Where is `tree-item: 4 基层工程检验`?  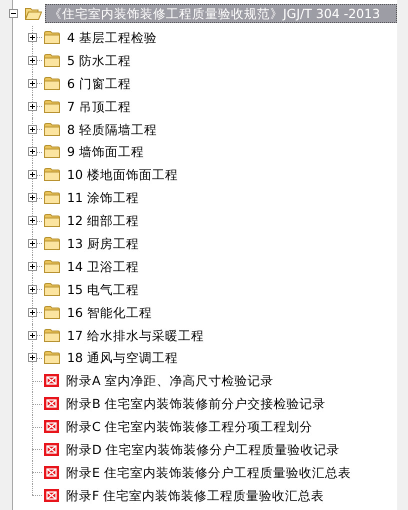
tree-item: 4 基层工程检验 is located at coordinates (112, 37).